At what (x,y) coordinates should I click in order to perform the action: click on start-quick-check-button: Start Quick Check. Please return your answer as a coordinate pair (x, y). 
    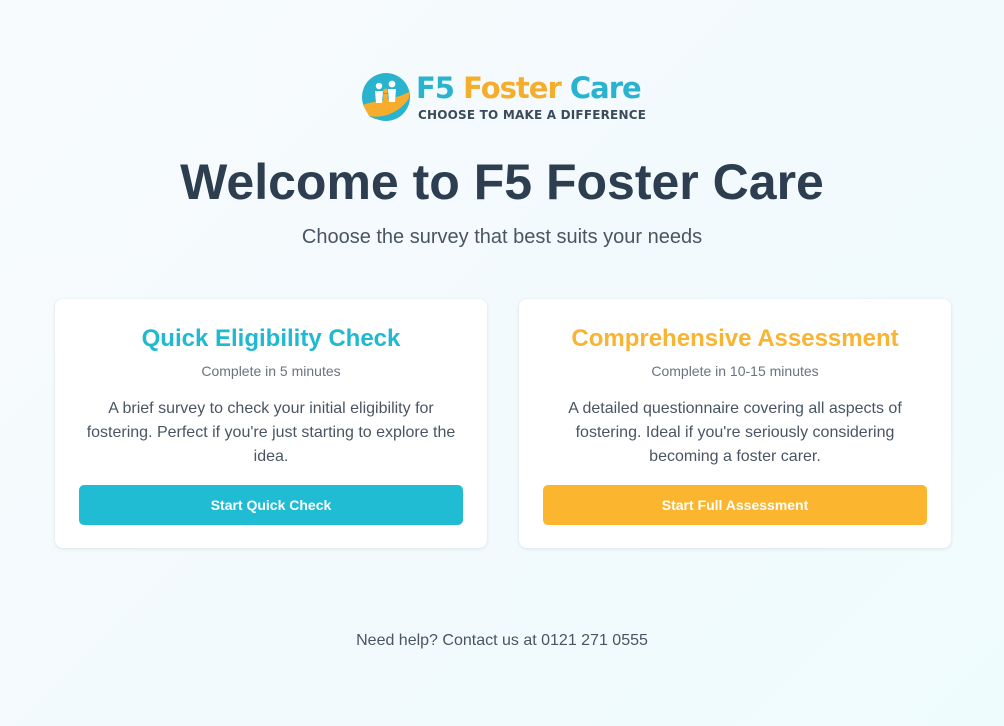
    Looking at the image, I should click on (271, 505).